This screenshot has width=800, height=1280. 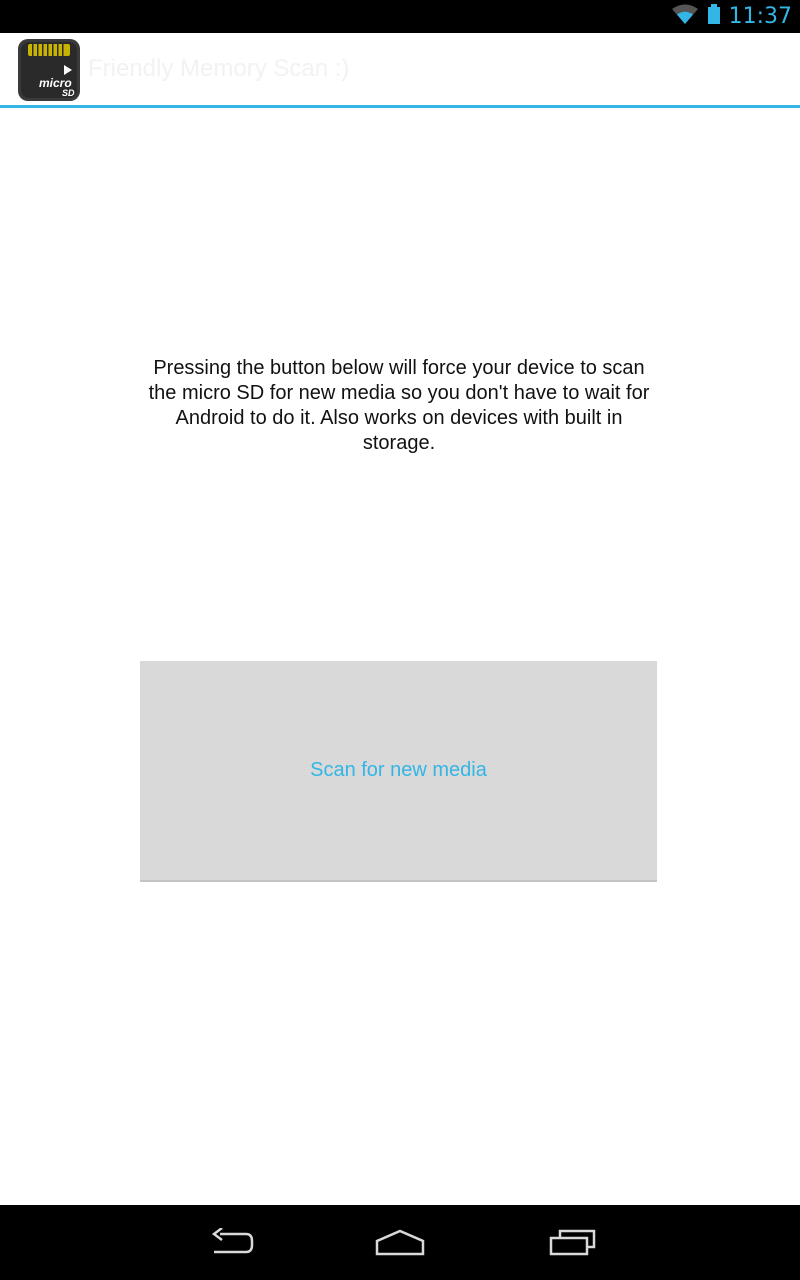 I want to click on back-icon, so click(x=230, y=1243).